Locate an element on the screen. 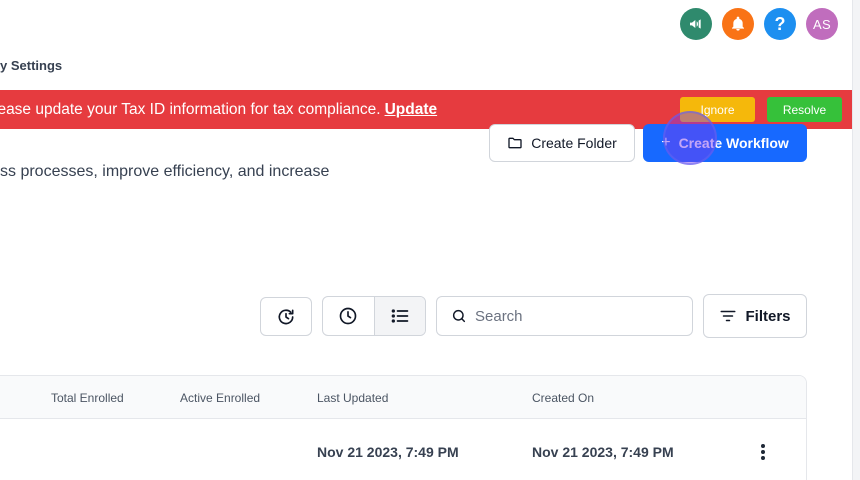 This screenshot has height=480, width=860. help-glyph: ? is located at coordinates (780, 23).